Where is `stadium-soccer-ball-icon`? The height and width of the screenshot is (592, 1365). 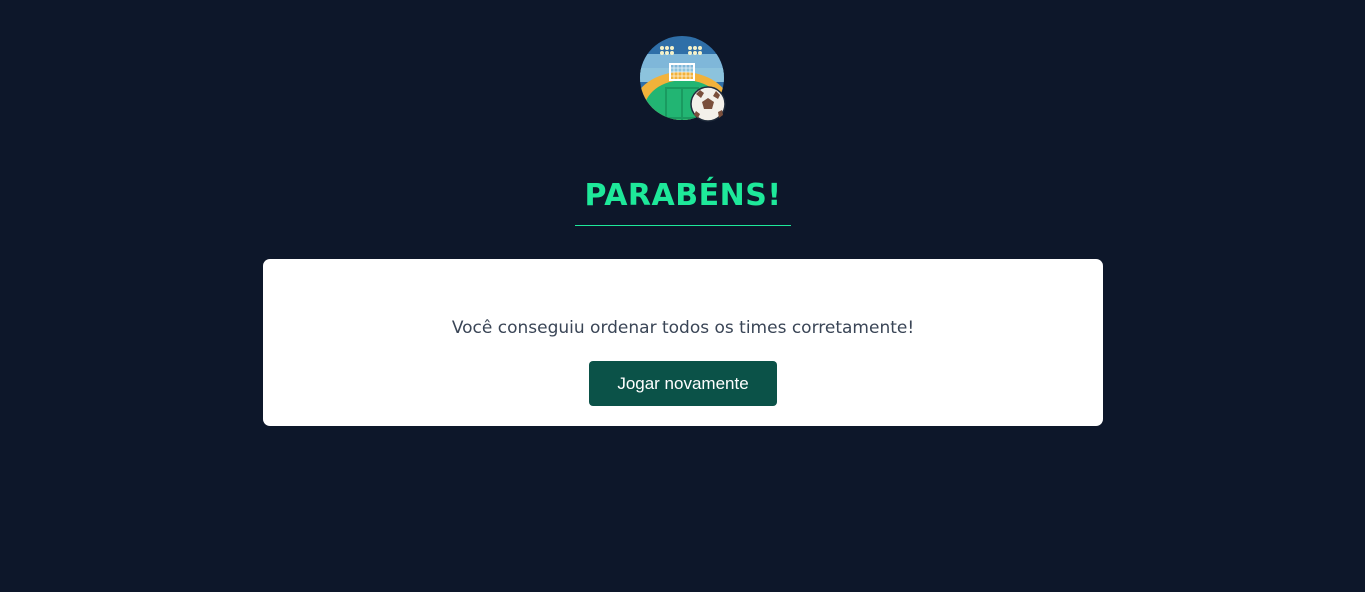 stadium-soccer-ball-icon is located at coordinates (684, 80).